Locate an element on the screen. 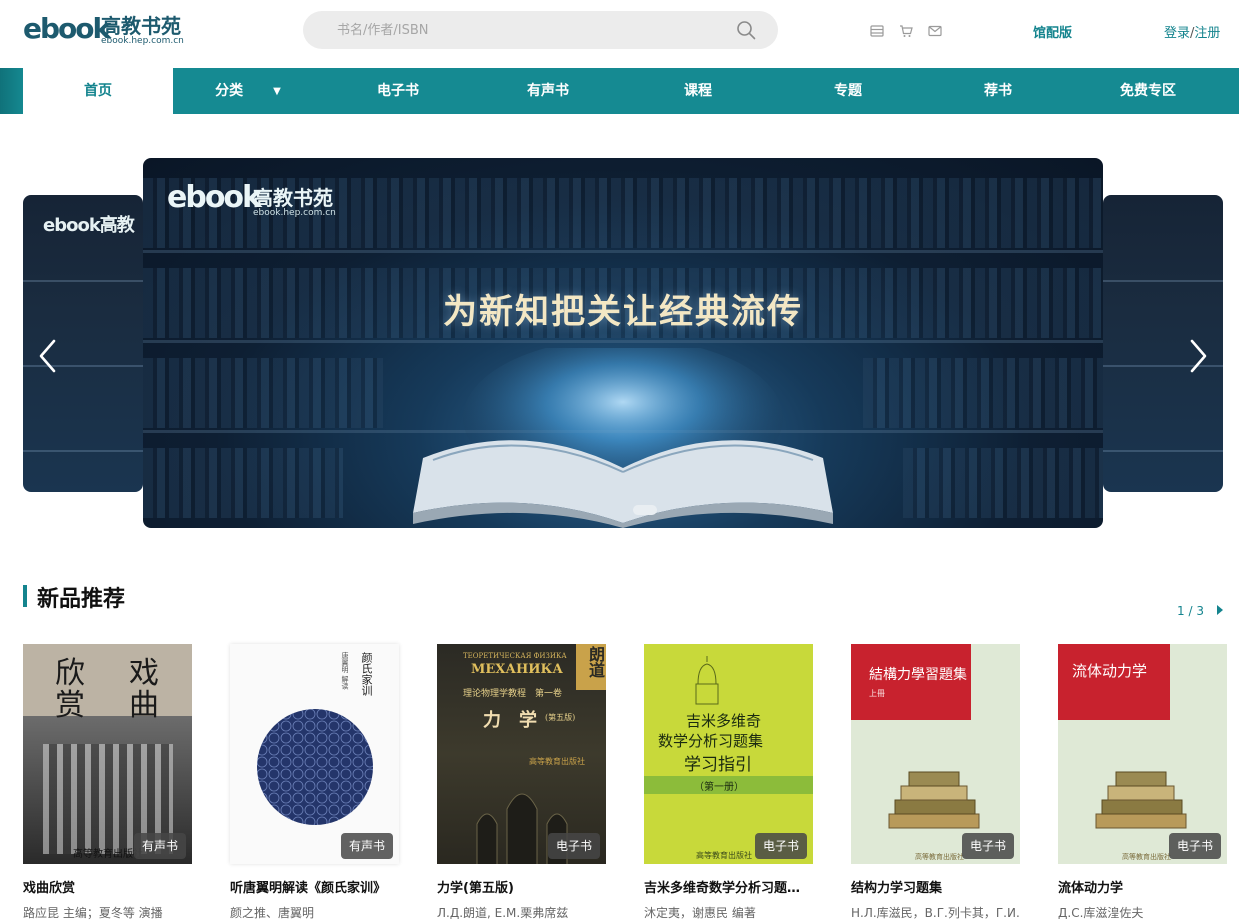  nav-item-recommend: 荐书 is located at coordinates (998, 91).